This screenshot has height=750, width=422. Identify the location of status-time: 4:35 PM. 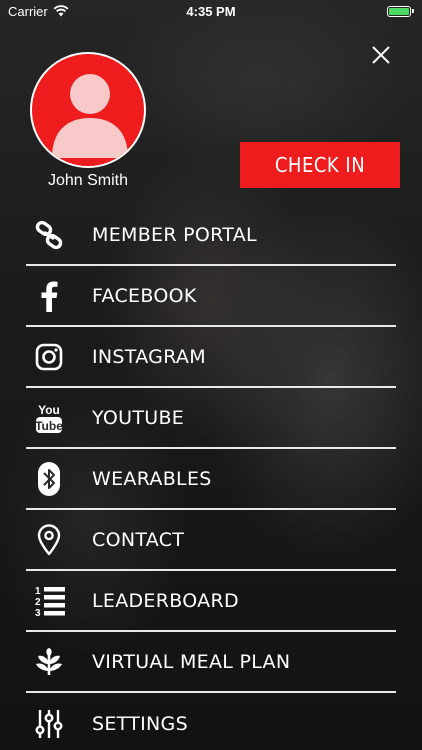
(211, 11).